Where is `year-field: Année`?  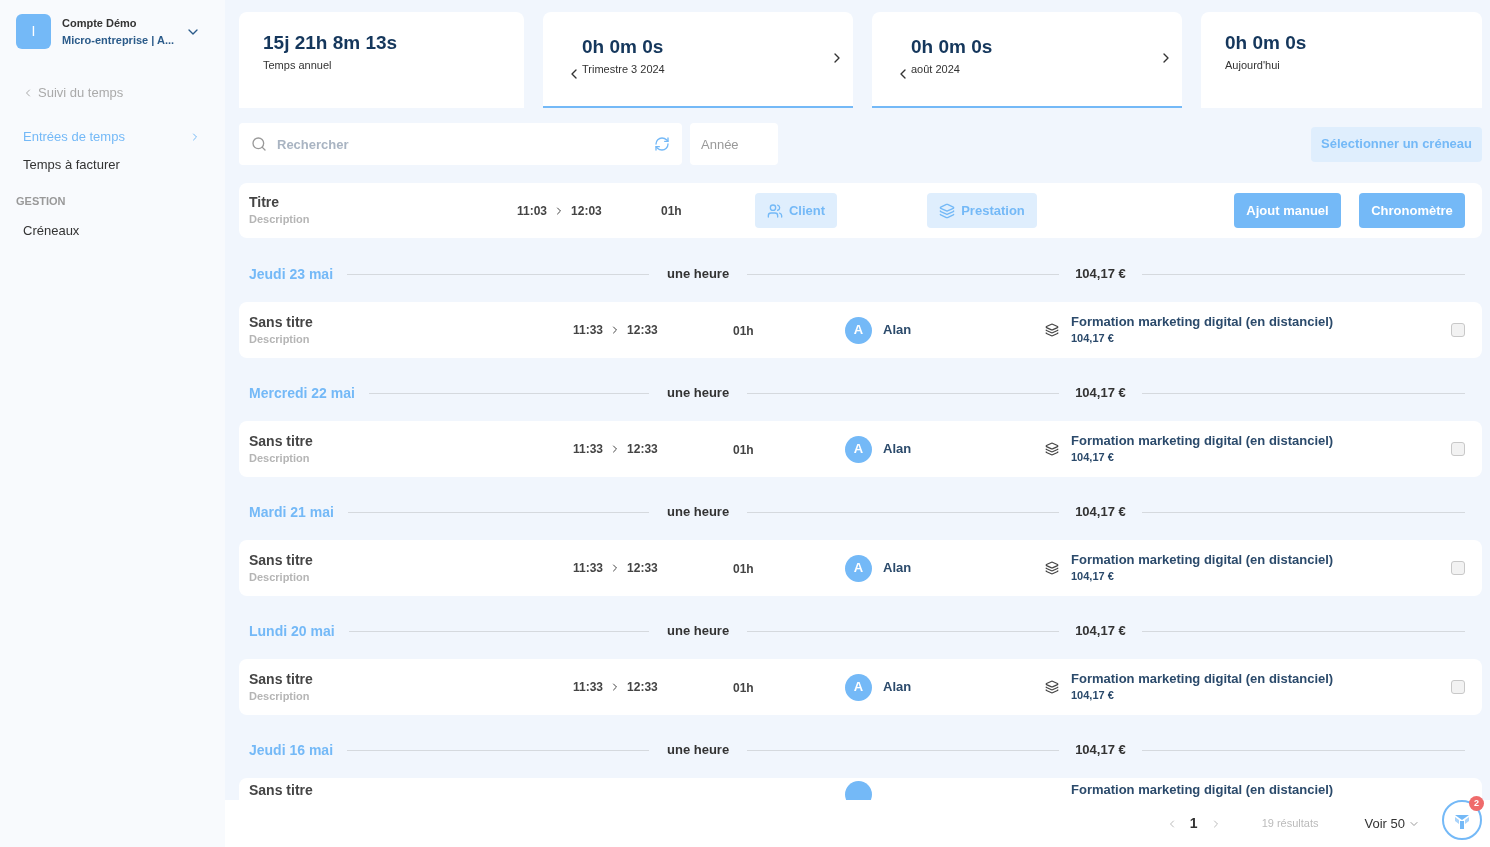 year-field: Année is located at coordinates (734, 144).